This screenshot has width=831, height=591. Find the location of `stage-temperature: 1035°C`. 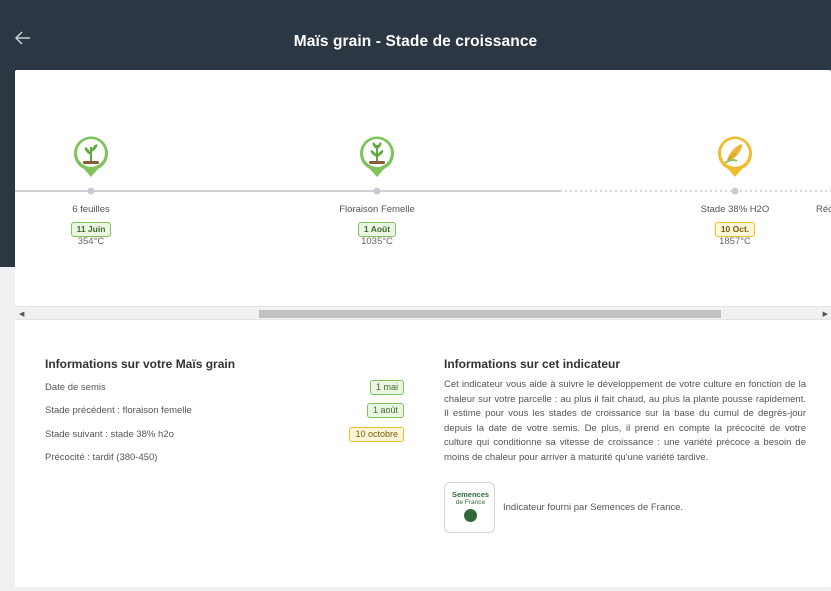

stage-temperature: 1035°C is located at coordinates (377, 241).